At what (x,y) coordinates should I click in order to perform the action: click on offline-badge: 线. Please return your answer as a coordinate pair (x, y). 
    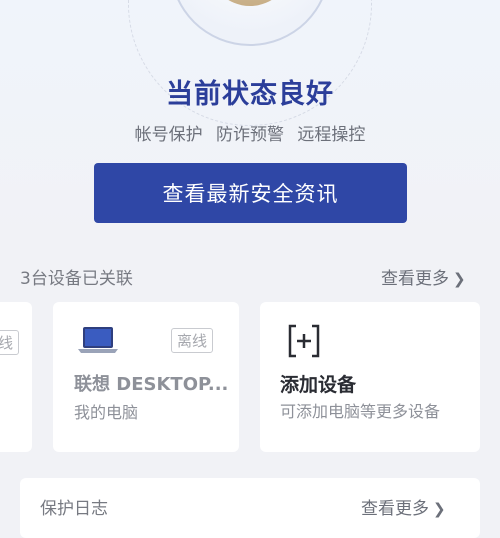
    Looking at the image, I should click on (10, 342).